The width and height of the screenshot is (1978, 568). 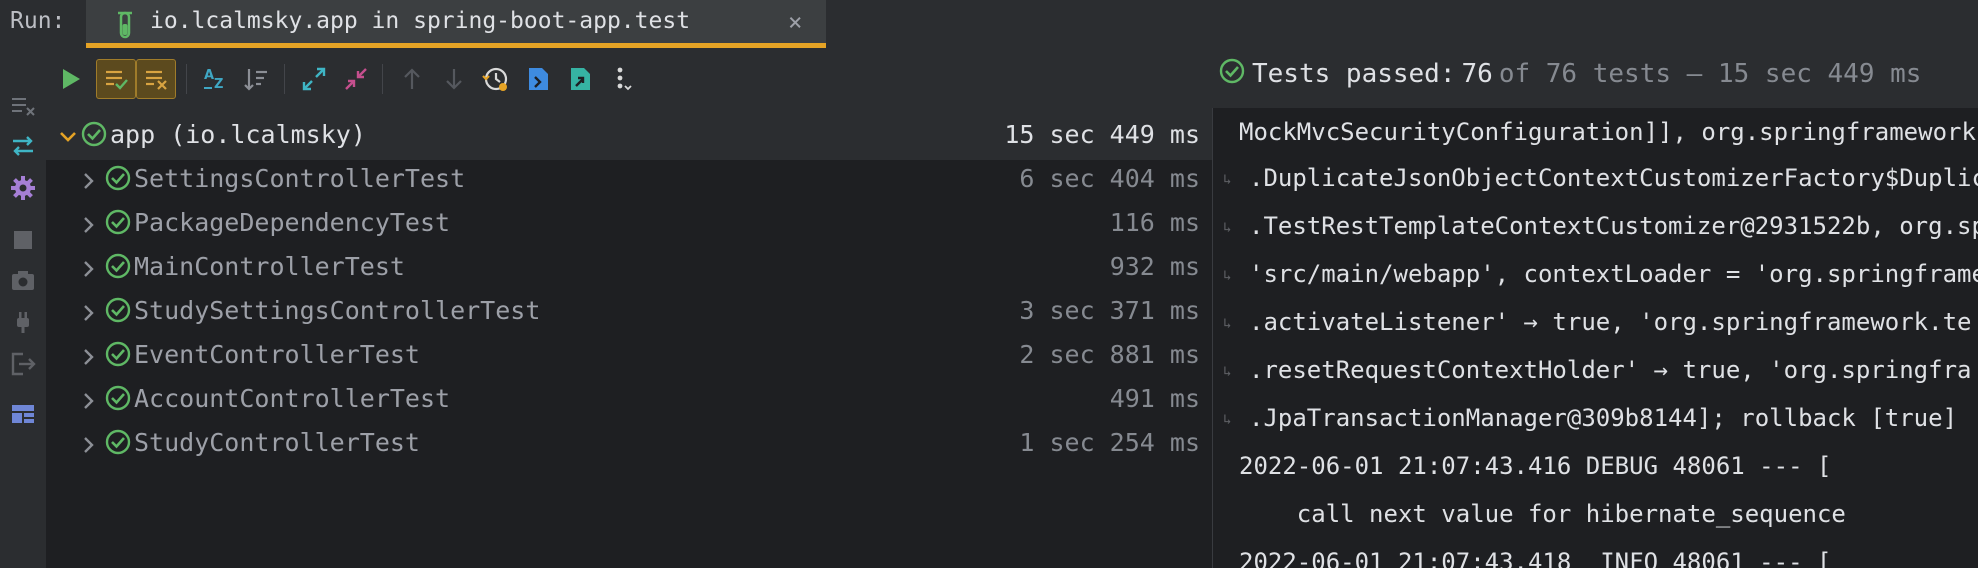 I want to click on svg-text: Z, so click(x=218, y=84).